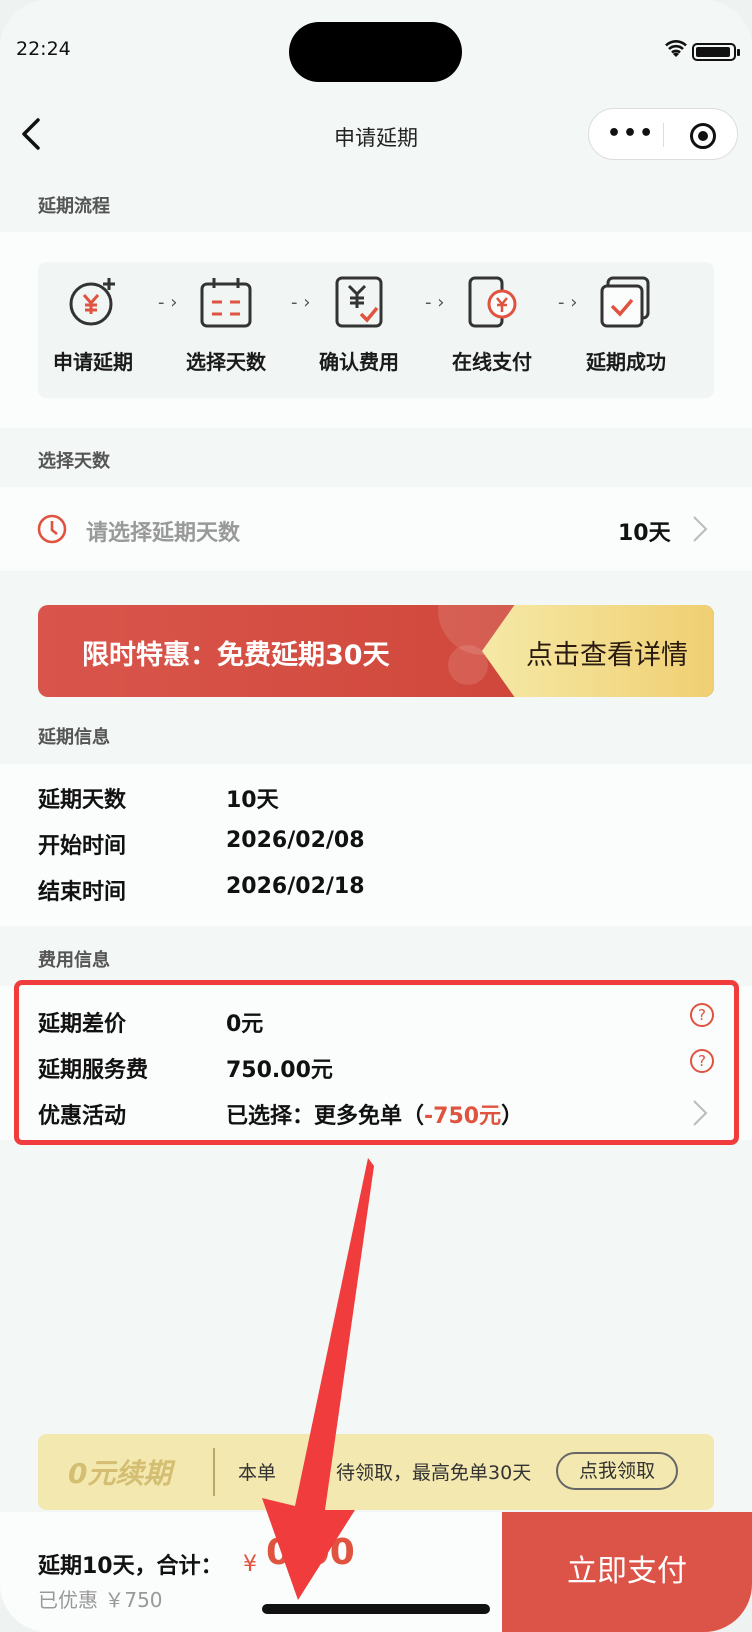  What do you see at coordinates (310, 1552) in the screenshot?
I see `total-amount: 0.00` at bounding box center [310, 1552].